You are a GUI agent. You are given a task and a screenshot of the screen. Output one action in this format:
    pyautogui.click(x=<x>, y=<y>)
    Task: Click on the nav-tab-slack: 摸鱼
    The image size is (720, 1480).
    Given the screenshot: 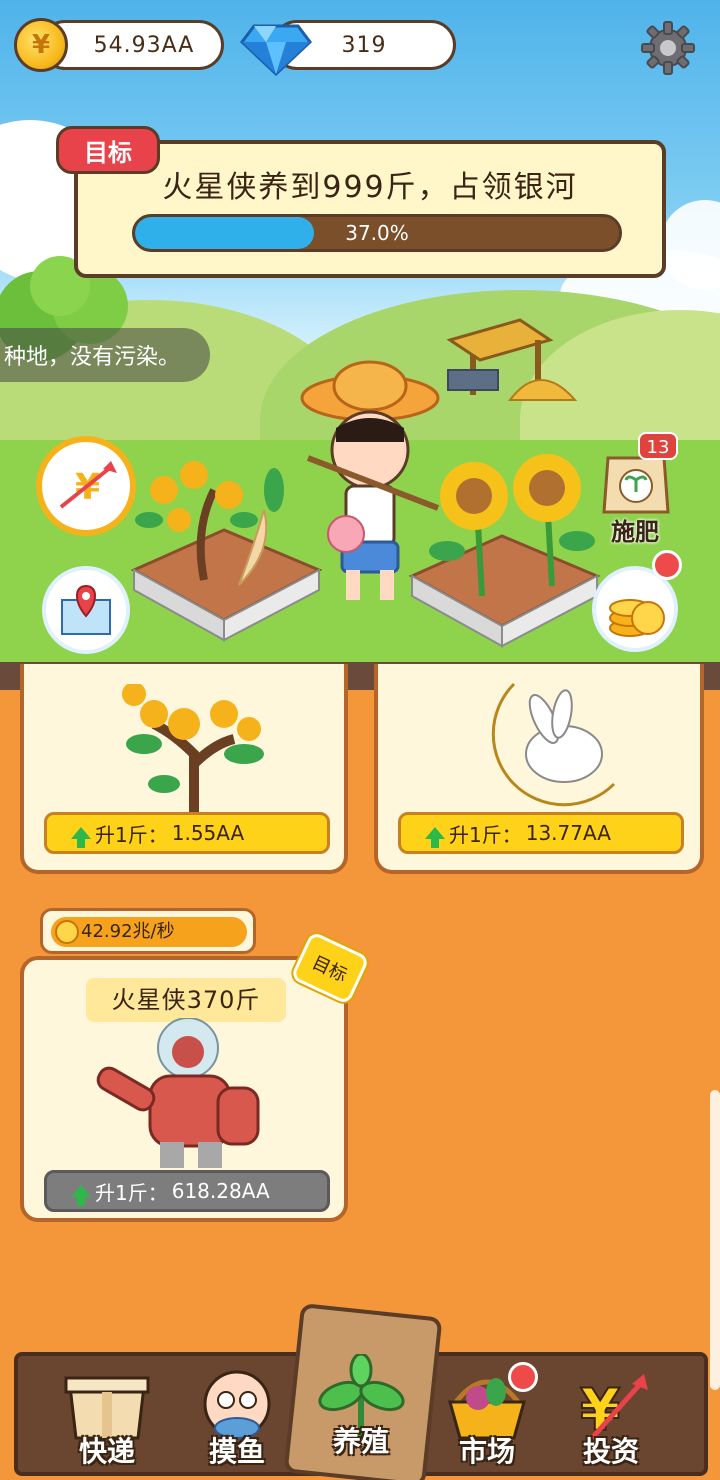 What is the action you would take?
    pyautogui.click(x=237, y=1416)
    